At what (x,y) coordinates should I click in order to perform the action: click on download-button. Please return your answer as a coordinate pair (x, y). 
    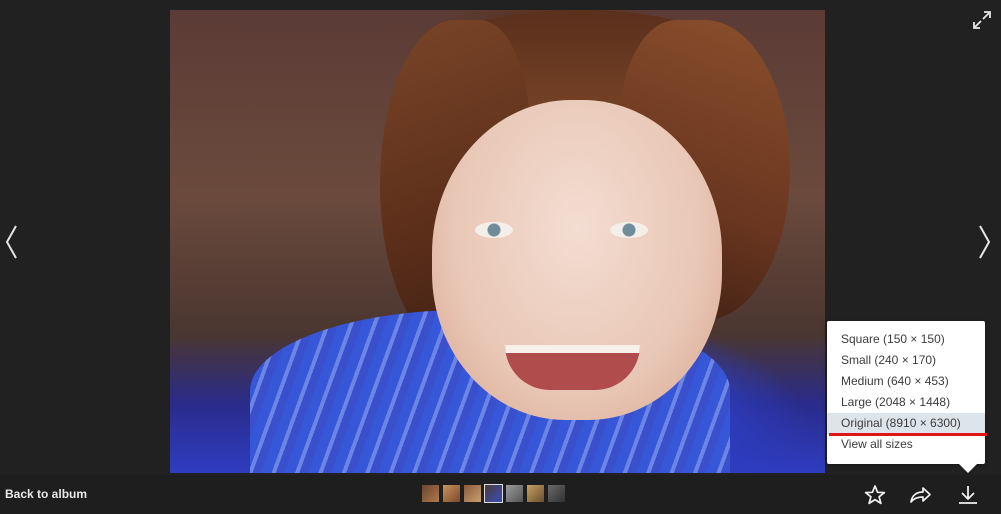
    Looking at the image, I should click on (968, 495).